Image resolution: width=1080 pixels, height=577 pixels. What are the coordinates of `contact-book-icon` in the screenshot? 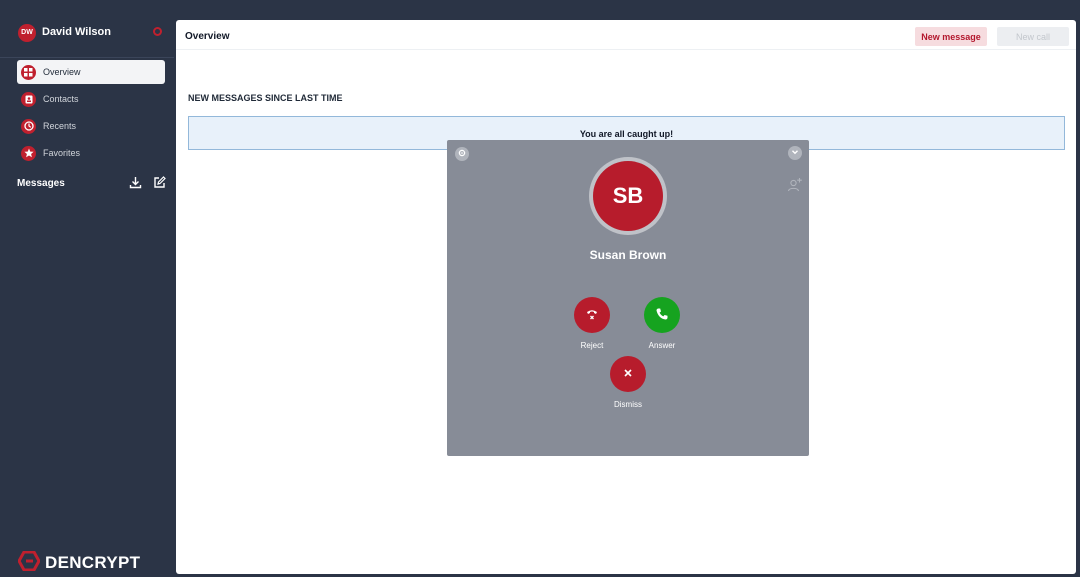 It's located at (28, 99).